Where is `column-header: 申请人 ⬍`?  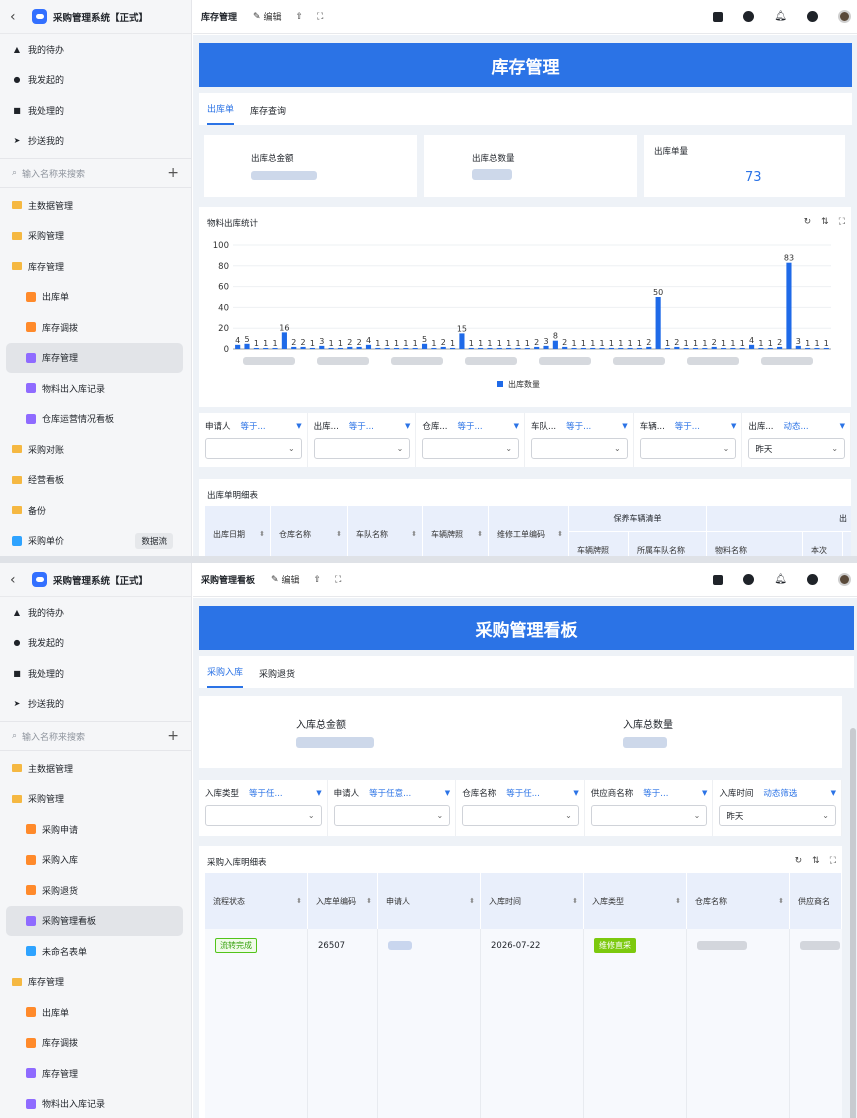 column-header: 申请人 ⬍ is located at coordinates (429, 901).